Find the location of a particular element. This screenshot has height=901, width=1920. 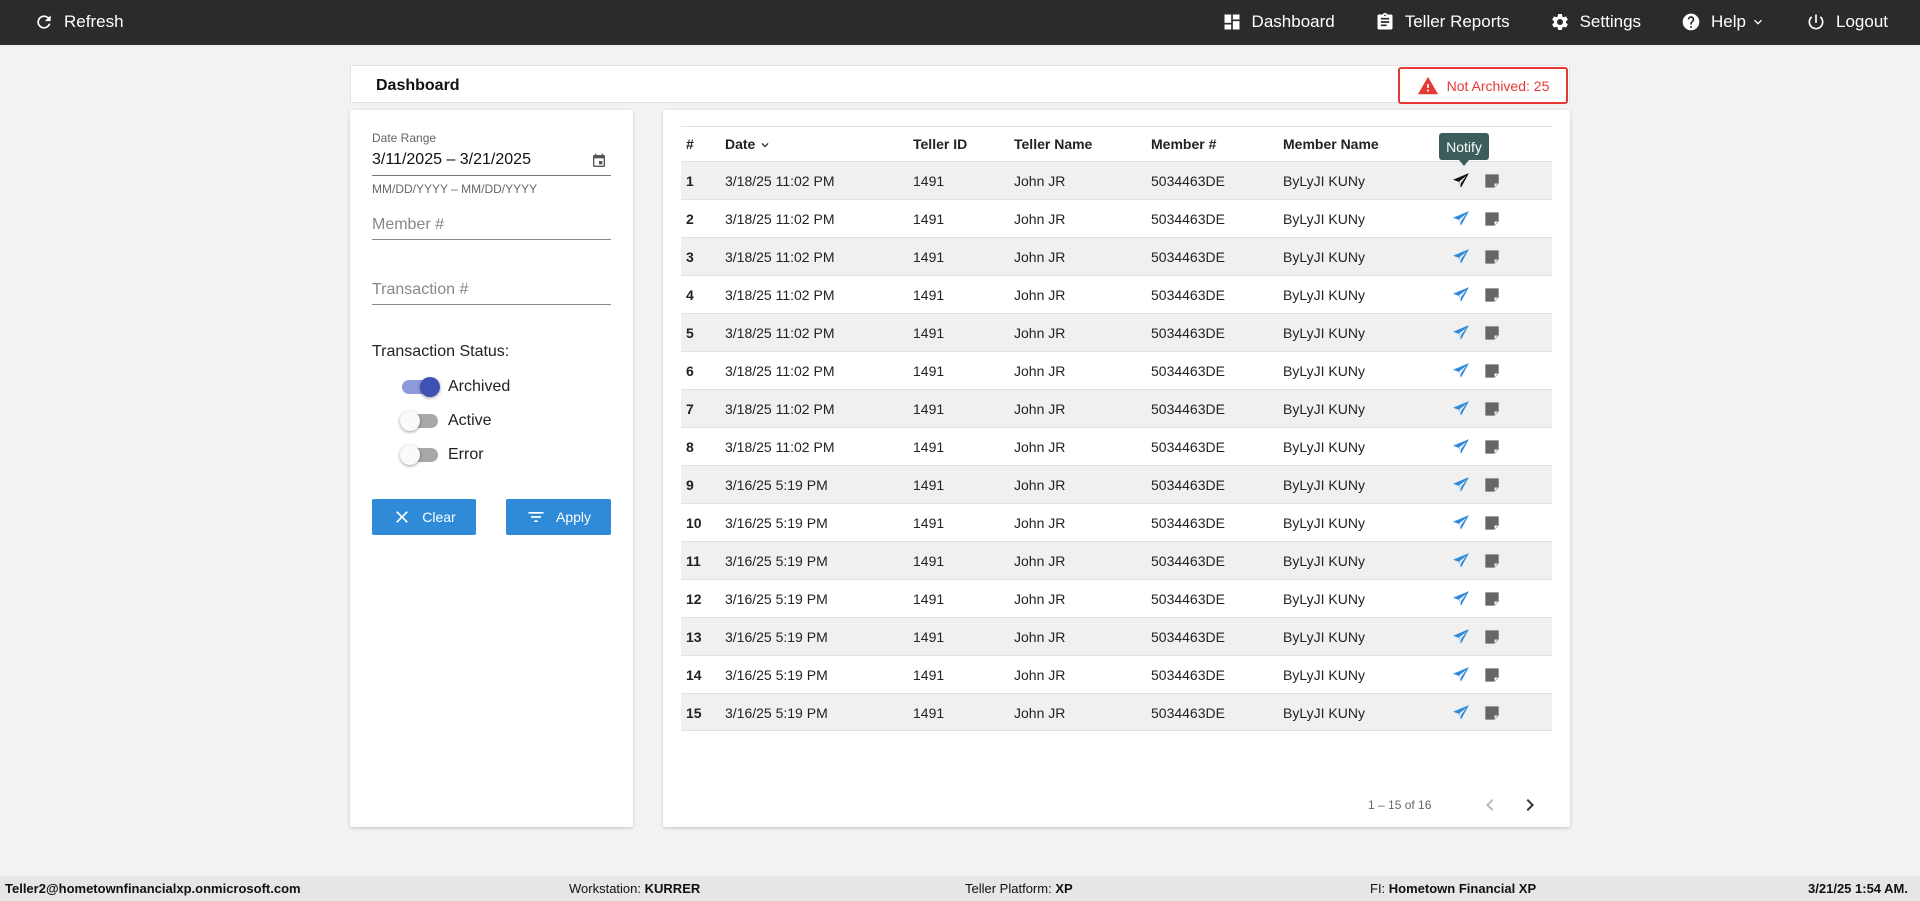

nav-logout: Logout is located at coordinates (1847, 22).